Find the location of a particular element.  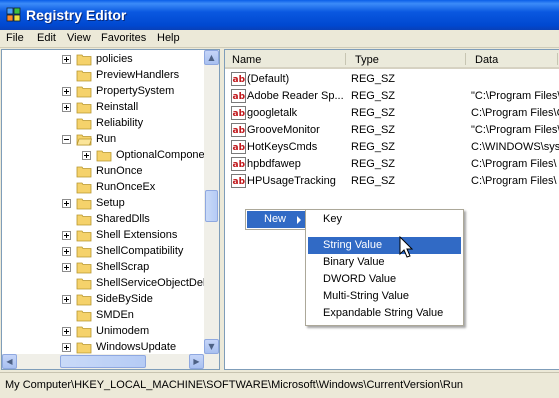

cell-data: "C:\Program Files\ is located at coordinates (515, 130).